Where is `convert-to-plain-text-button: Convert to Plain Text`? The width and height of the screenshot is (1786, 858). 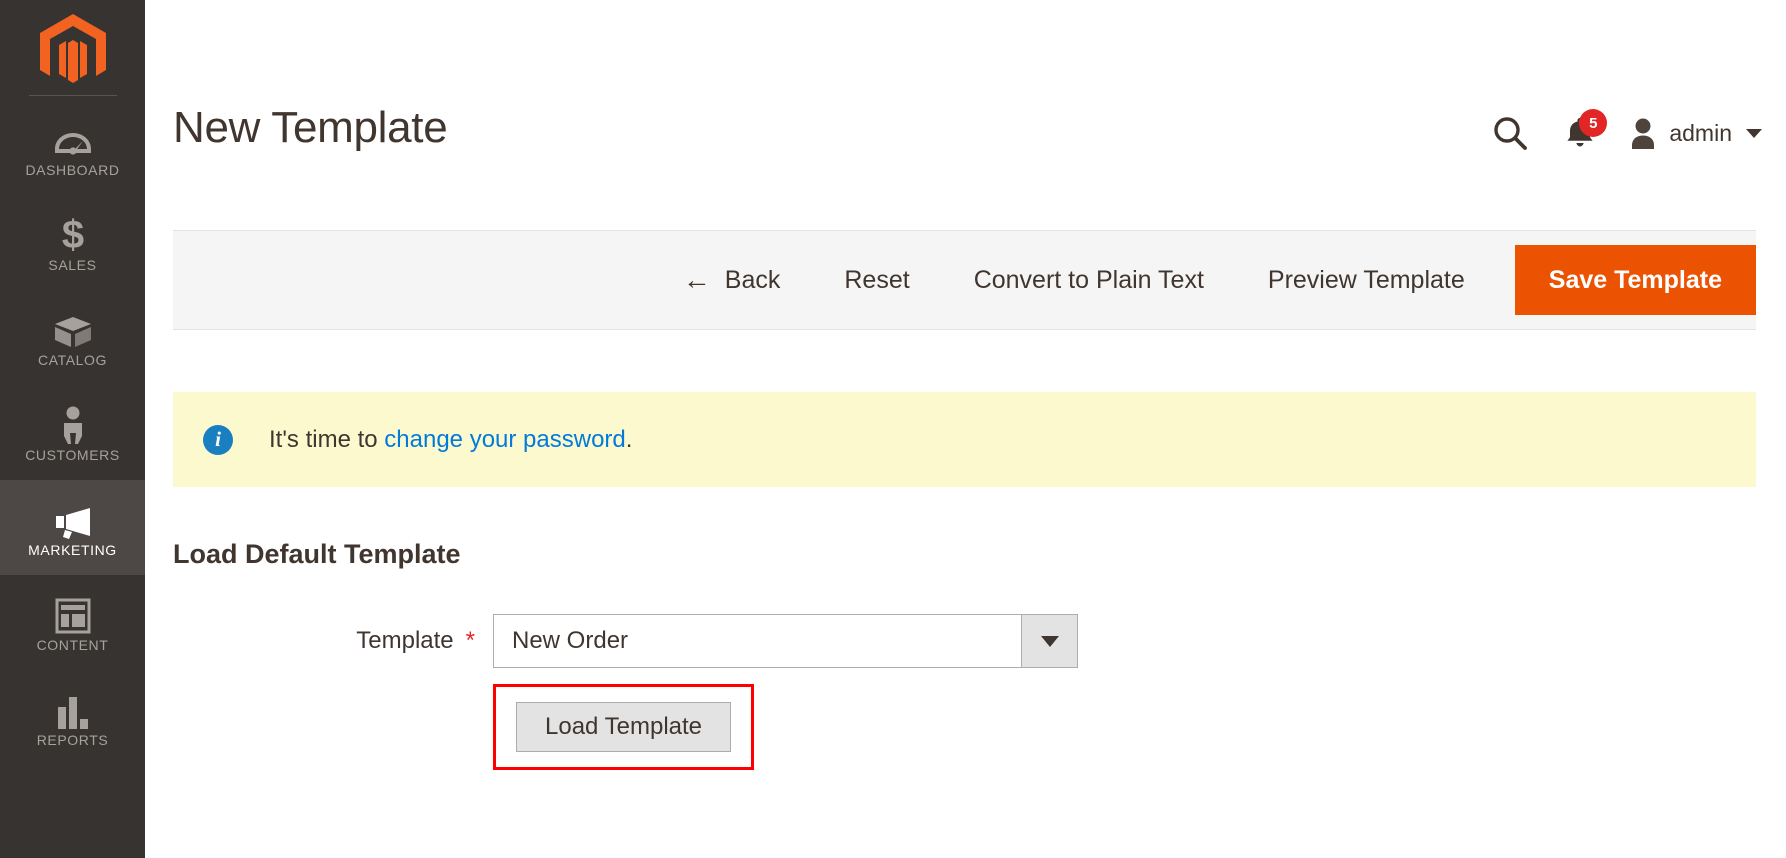 convert-to-plain-text-button: Convert to Plain Text is located at coordinates (1089, 280).